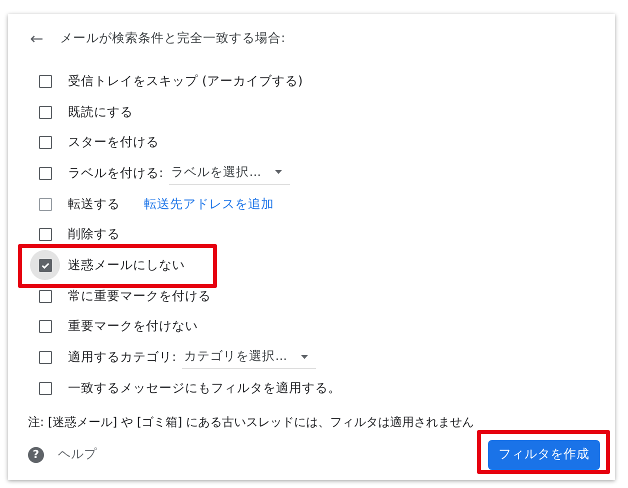  Describe the element at coordinates (113, 143) in the screenshot. I see `option-label: スターを付ける` at that location.